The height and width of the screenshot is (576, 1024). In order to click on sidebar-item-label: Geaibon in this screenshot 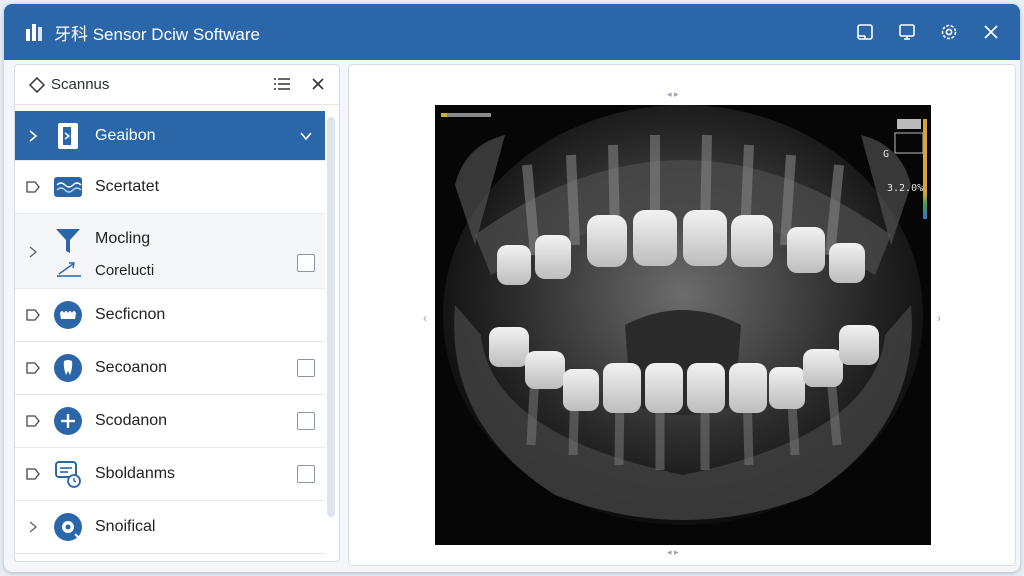, I will do `click(125, 135)`.